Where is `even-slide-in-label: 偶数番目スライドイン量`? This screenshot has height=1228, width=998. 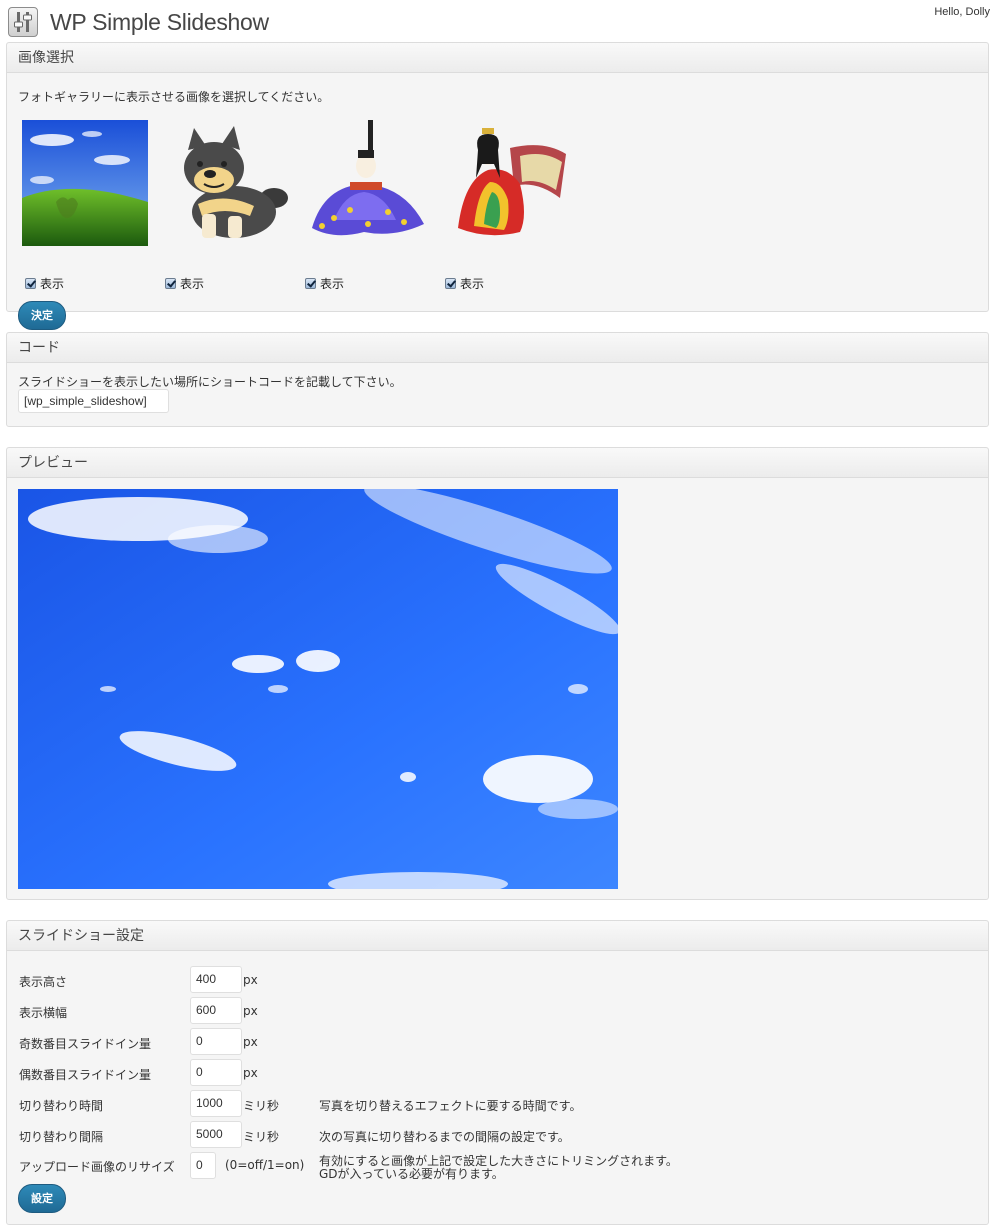 even-slide-in-label: 偶数番目スライドイン量 is located at coordinates (85, 1075).